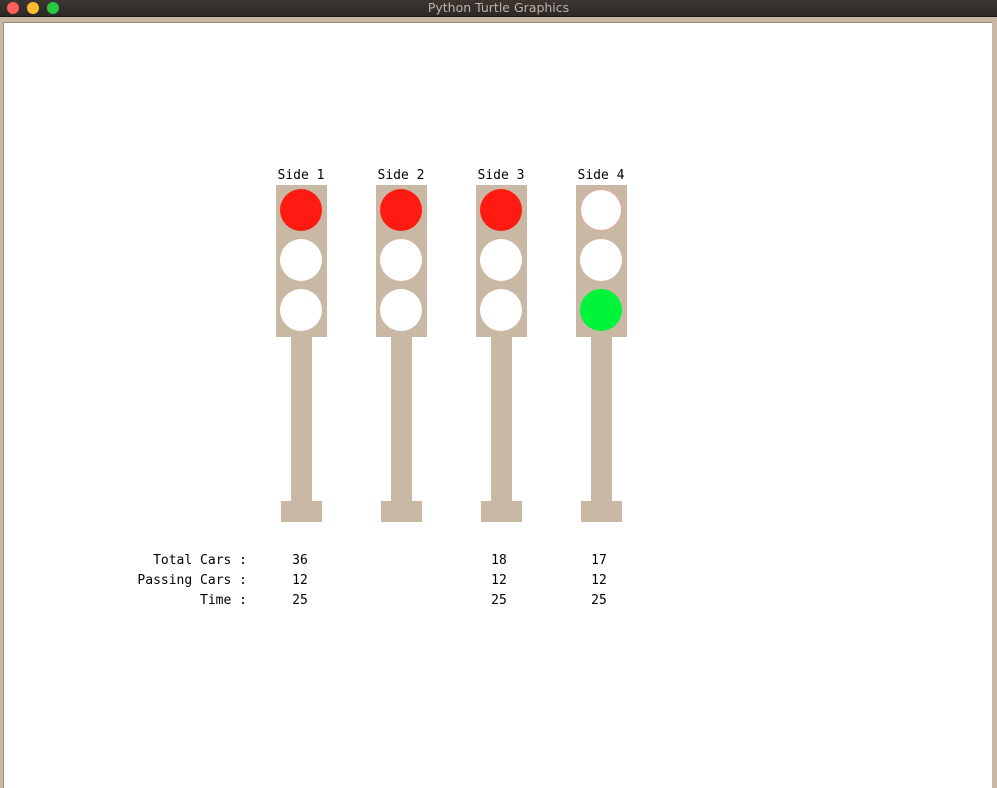 This screenshot has height=788, width=997. What do you see at coordinates (300, 580) in the screenshot?
I see `passing-cars-side-1: 12` at bounding box center [300, 580].